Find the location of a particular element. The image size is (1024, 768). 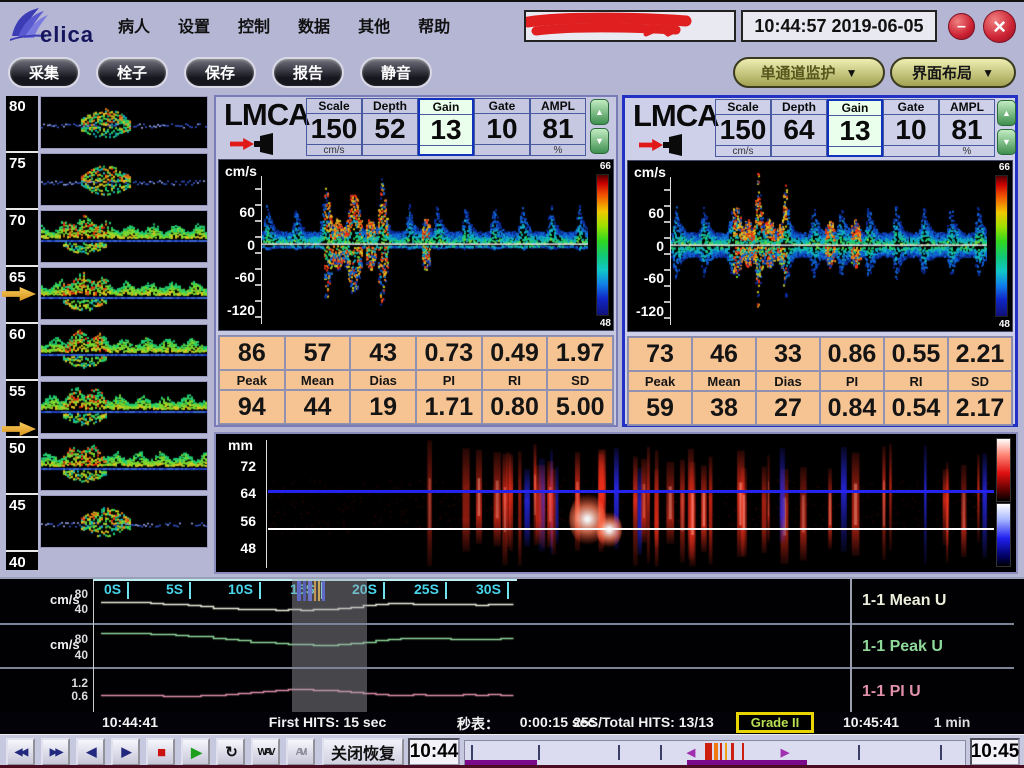

measurement-header: SD is located at coordinates (580, 380).